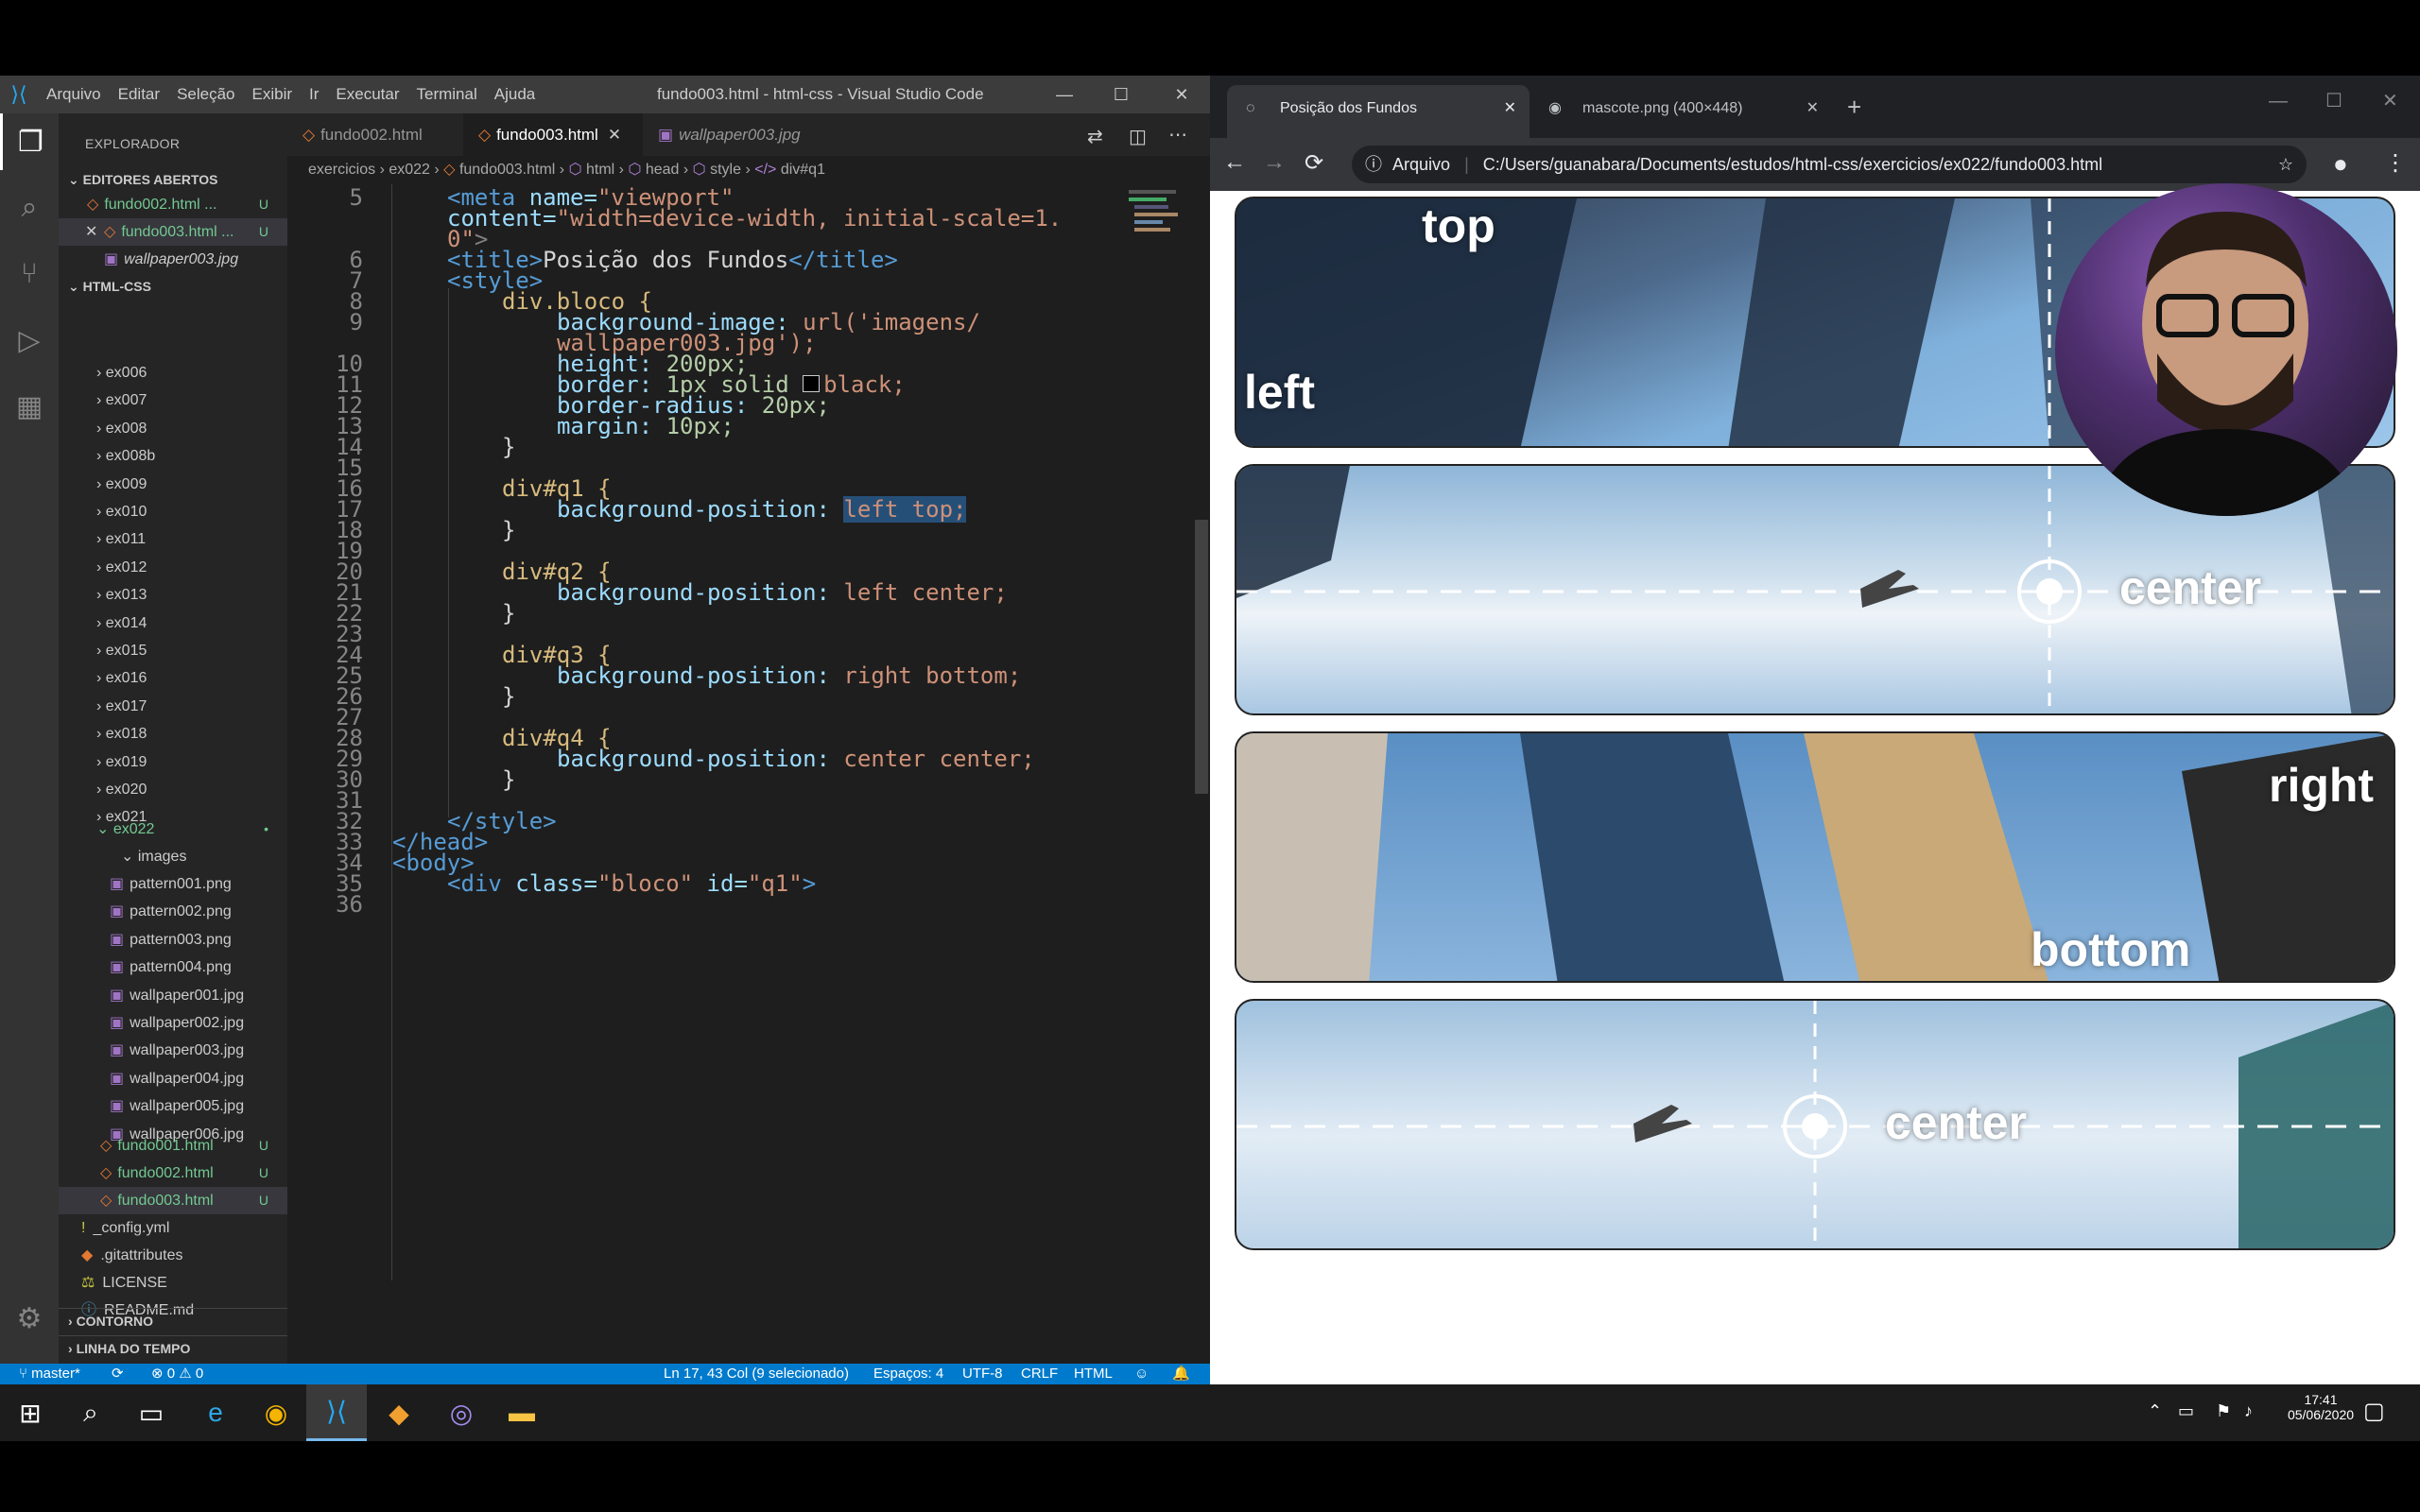 This screenshot has height=1512, width=2420. Describe the element at coordinates (173, 1023) in the screenshot. I see `image-file-item: ▣ wallpaper002.jpg` at that location.